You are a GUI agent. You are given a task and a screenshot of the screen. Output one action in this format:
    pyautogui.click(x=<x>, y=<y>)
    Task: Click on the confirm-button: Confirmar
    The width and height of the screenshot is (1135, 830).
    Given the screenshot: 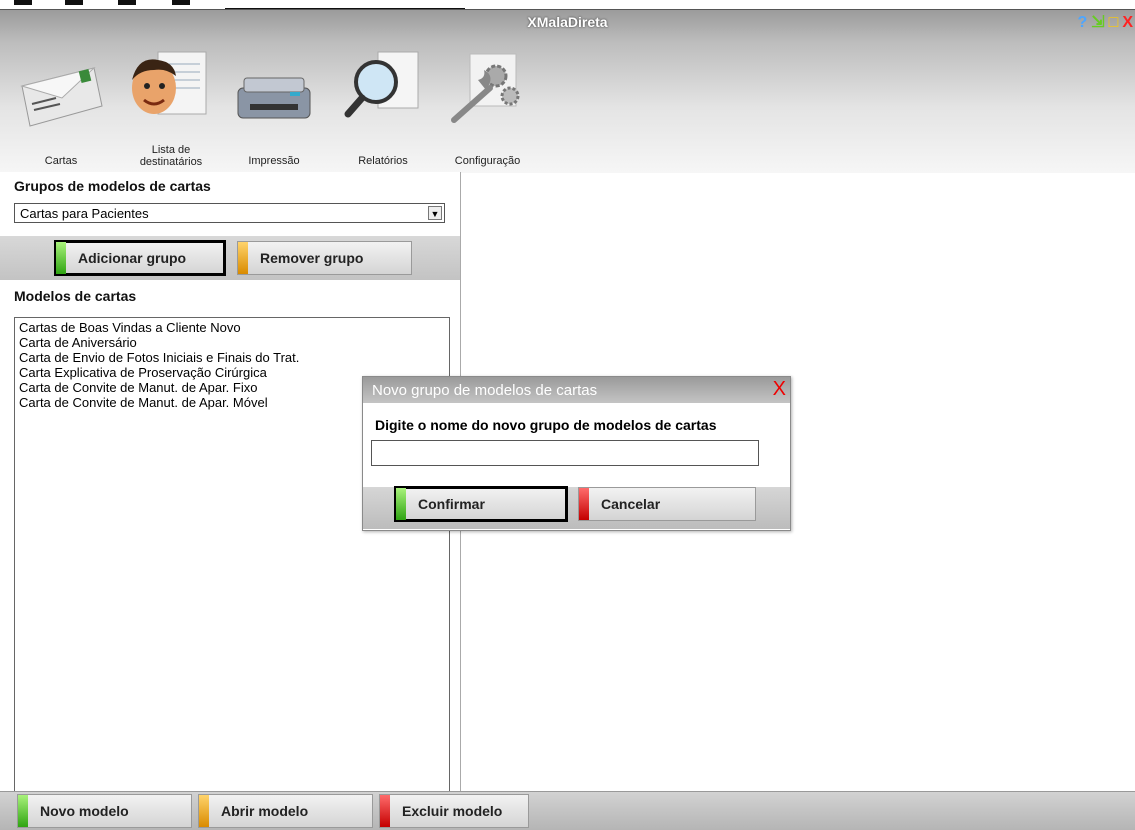 What is the action you would take?
    pyautogui.click(x=481, y=504)
    